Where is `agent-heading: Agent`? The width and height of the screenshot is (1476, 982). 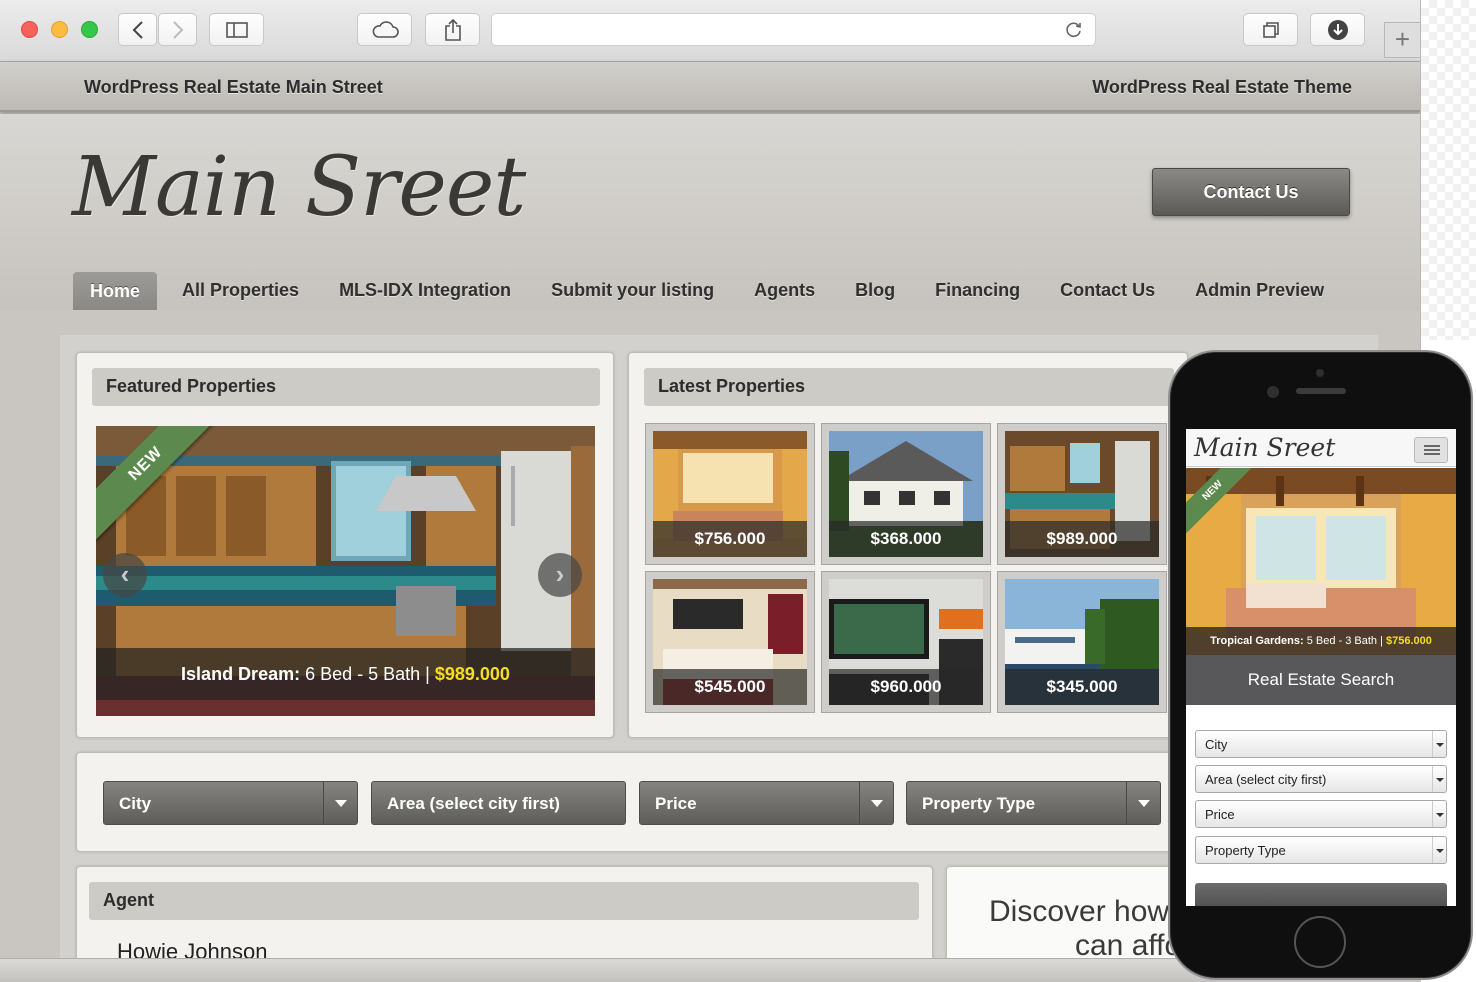
agent-heading: Agent is located at coordinates (504, 901).